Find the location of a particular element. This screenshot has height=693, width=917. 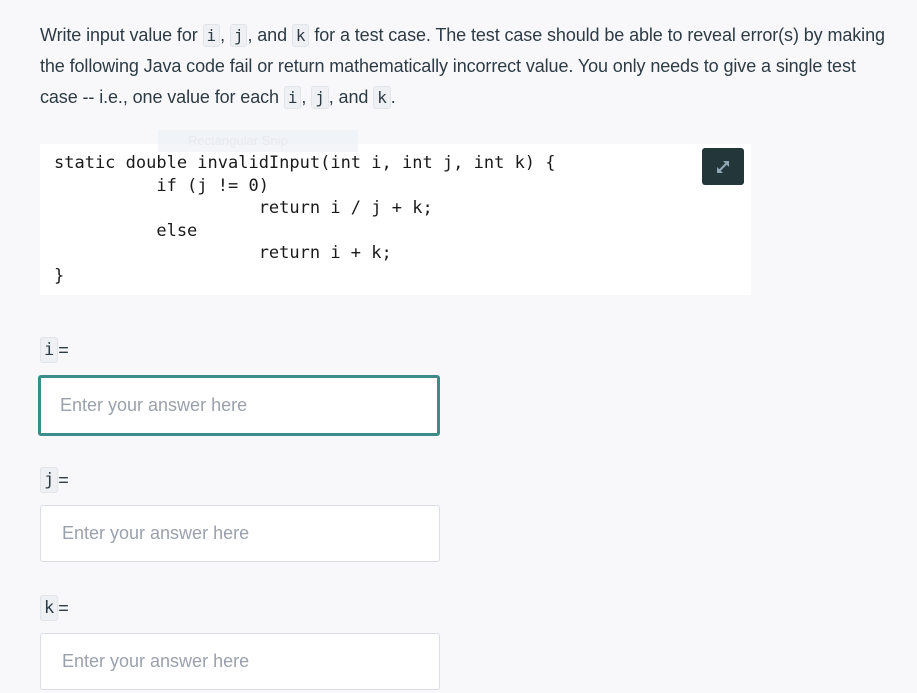

var-name: k is located at coordinates (49, 608).